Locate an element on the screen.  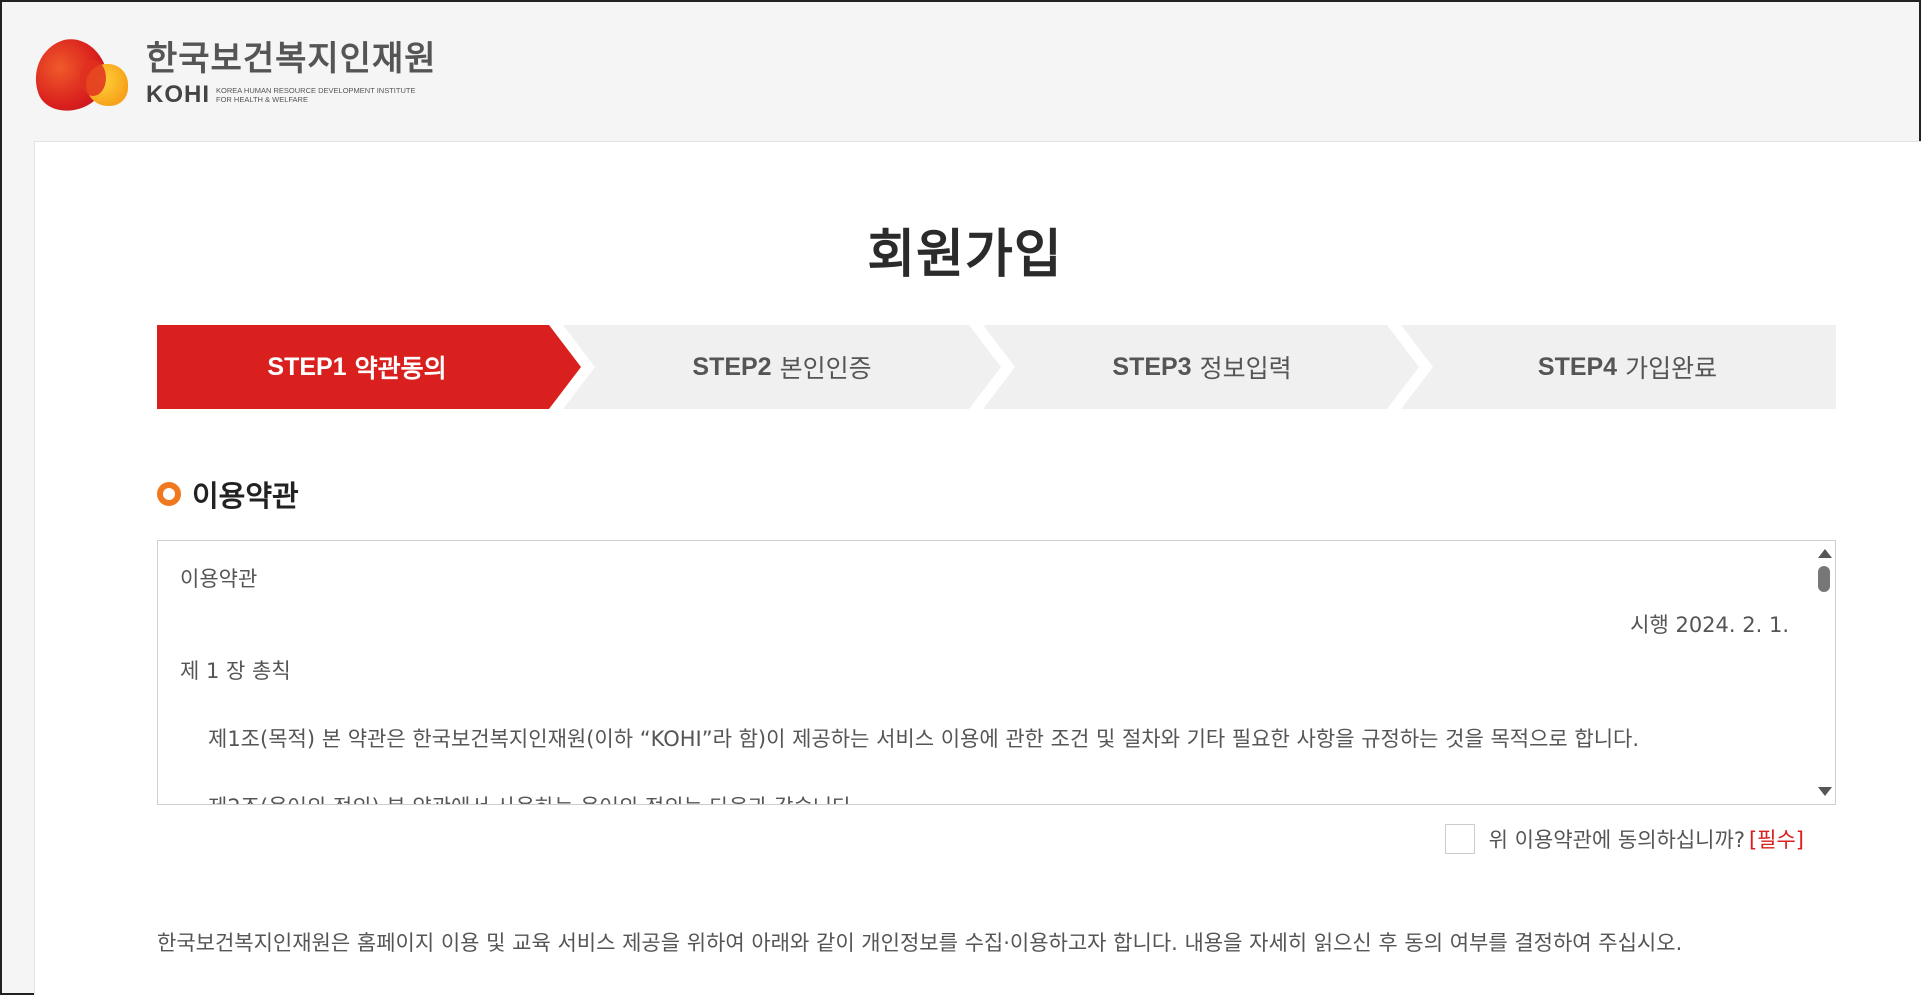
terms-scrollbar is located at coordinates (1824, 672).